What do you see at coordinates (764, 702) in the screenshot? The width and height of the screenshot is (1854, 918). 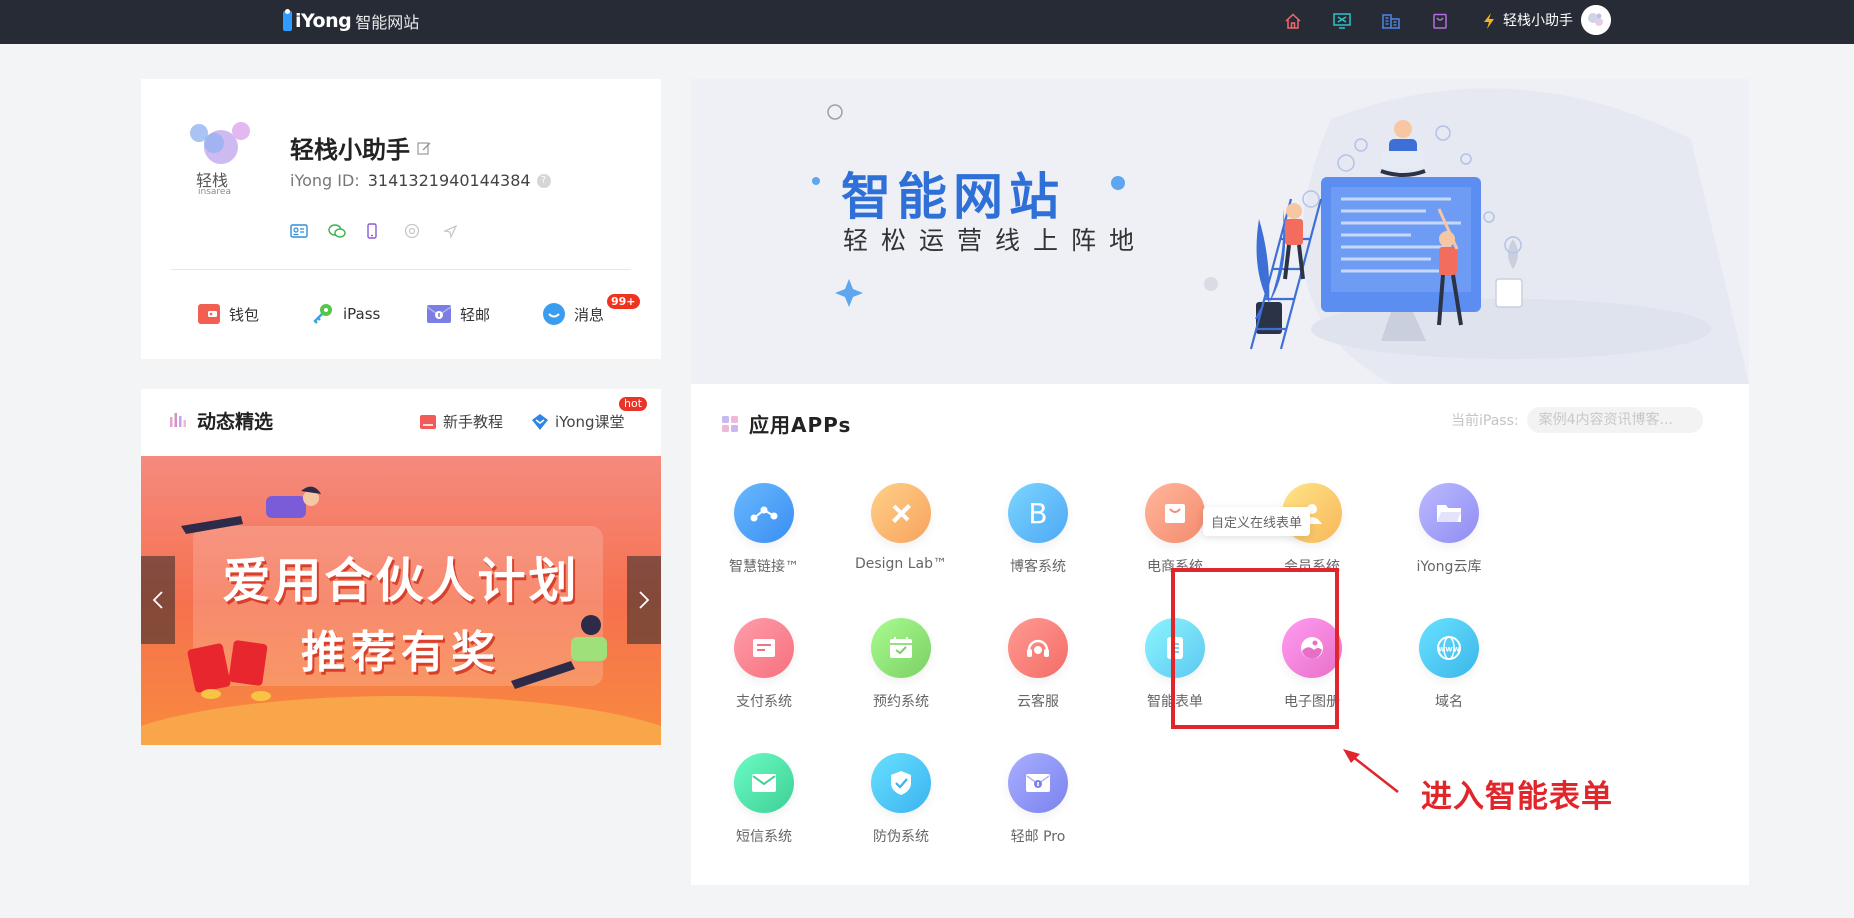 I see `app-label: 支付系统` at bounding box center [764, 702].